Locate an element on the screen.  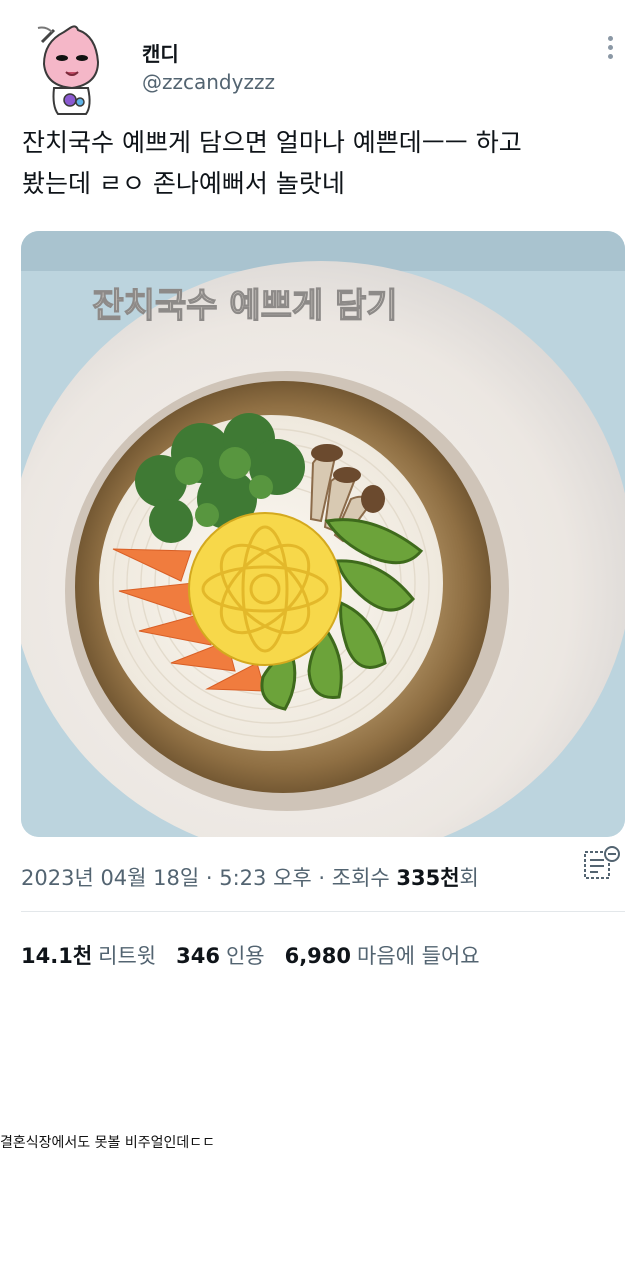
likes-label: 마음에 들어요 is located at coordinates (418, 956).